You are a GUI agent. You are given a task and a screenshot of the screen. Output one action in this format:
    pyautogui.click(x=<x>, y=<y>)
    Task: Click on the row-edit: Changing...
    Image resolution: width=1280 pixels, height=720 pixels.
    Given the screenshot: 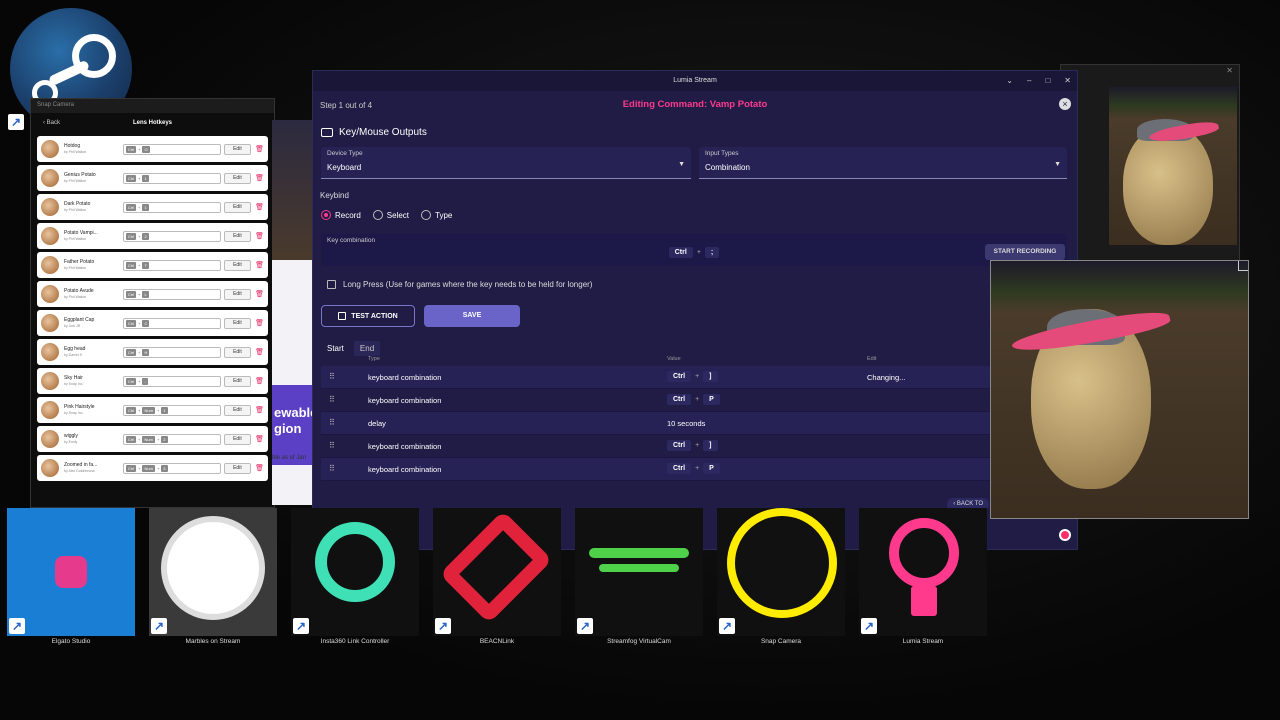 What is the action you would take?
    pyautogui.click(x=886, y=377)
    